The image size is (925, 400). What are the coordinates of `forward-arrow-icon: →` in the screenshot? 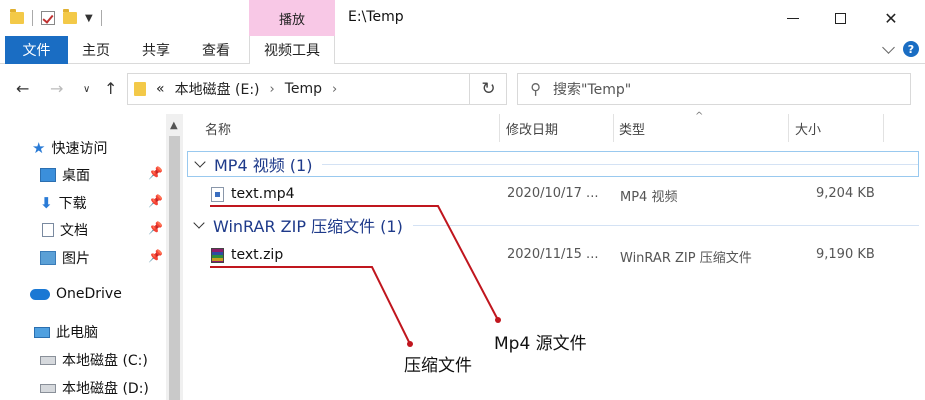 It's located at (56, 88).